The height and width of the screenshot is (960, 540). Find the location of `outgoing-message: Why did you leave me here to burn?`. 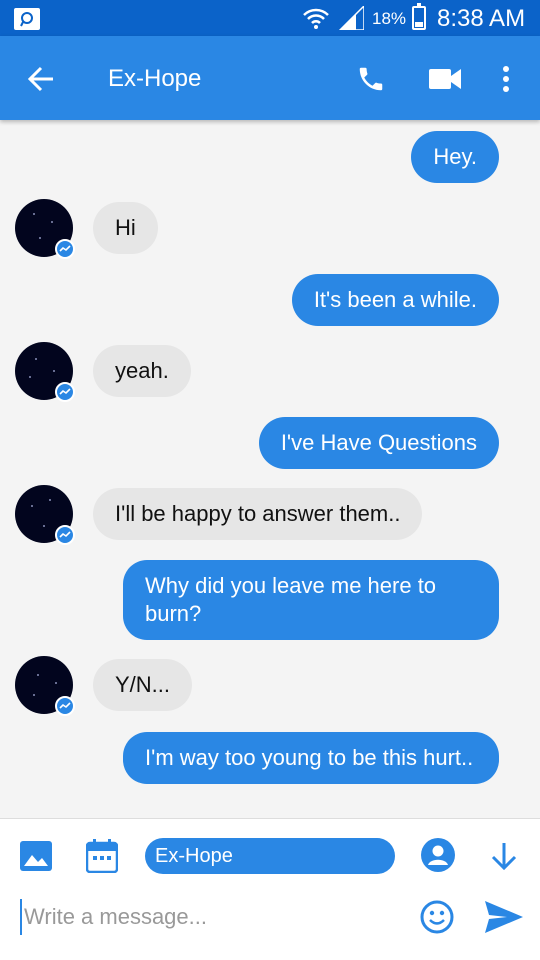

outgoing-message: Why did you leave me here to burn? is located at coordinates (311, 600).